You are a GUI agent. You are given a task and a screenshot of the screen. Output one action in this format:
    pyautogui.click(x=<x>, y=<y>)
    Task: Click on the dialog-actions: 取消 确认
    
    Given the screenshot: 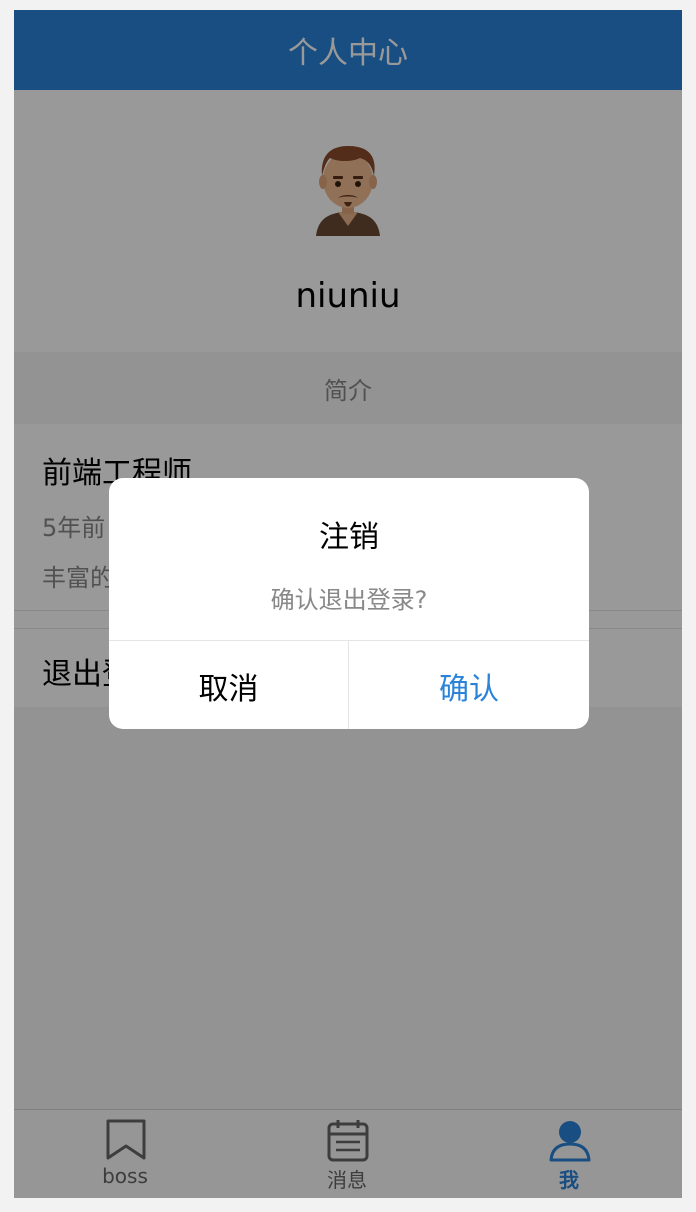 What is the action you would take?
    pyautogui.click(x=349, y=684)
    